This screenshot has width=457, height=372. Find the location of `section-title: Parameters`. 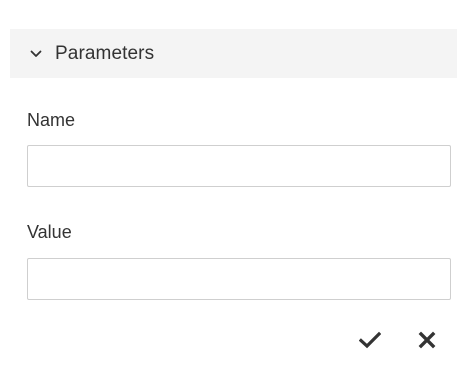

section-title: Parameters is located at coordinates (105, 53).